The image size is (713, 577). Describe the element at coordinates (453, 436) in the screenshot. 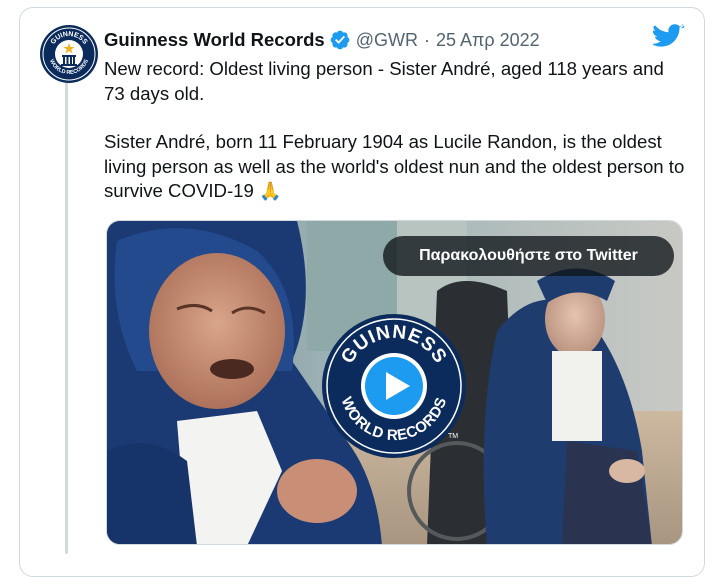

I see `badge-tm: TM` at that location.